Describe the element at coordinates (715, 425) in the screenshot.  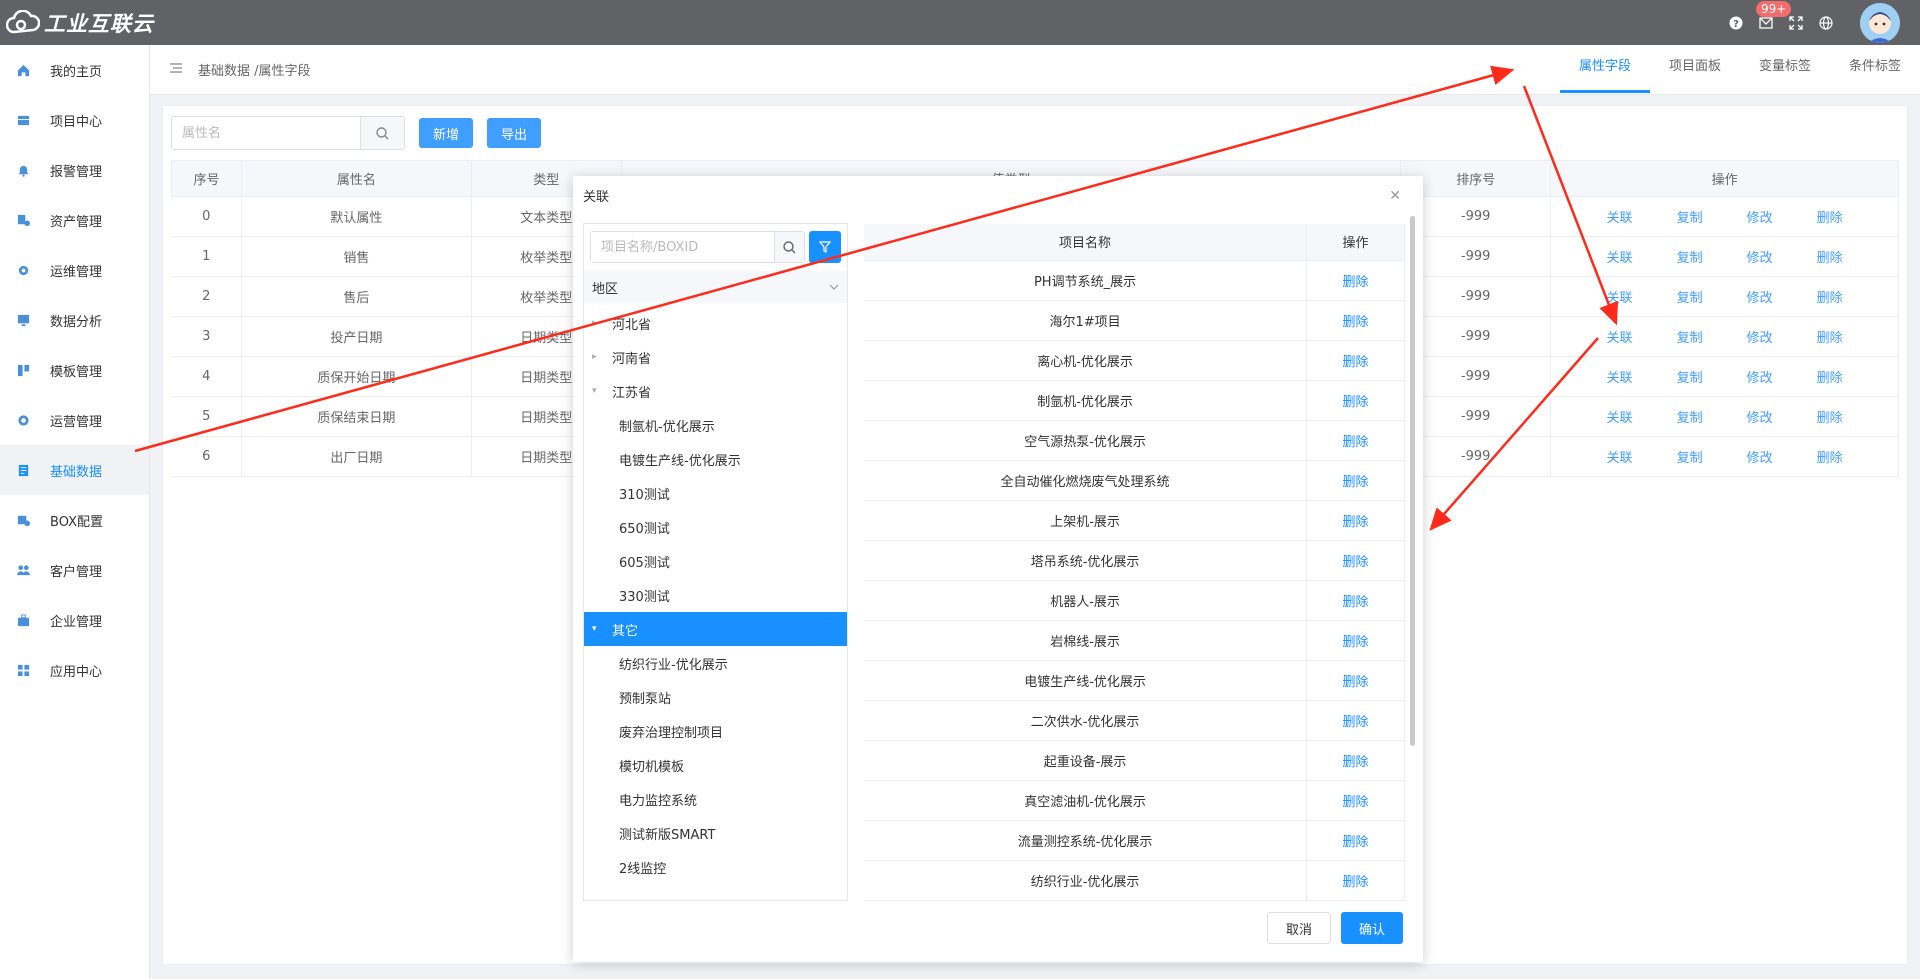
I see `tree-node: 制氩机-优化展示` at that location.